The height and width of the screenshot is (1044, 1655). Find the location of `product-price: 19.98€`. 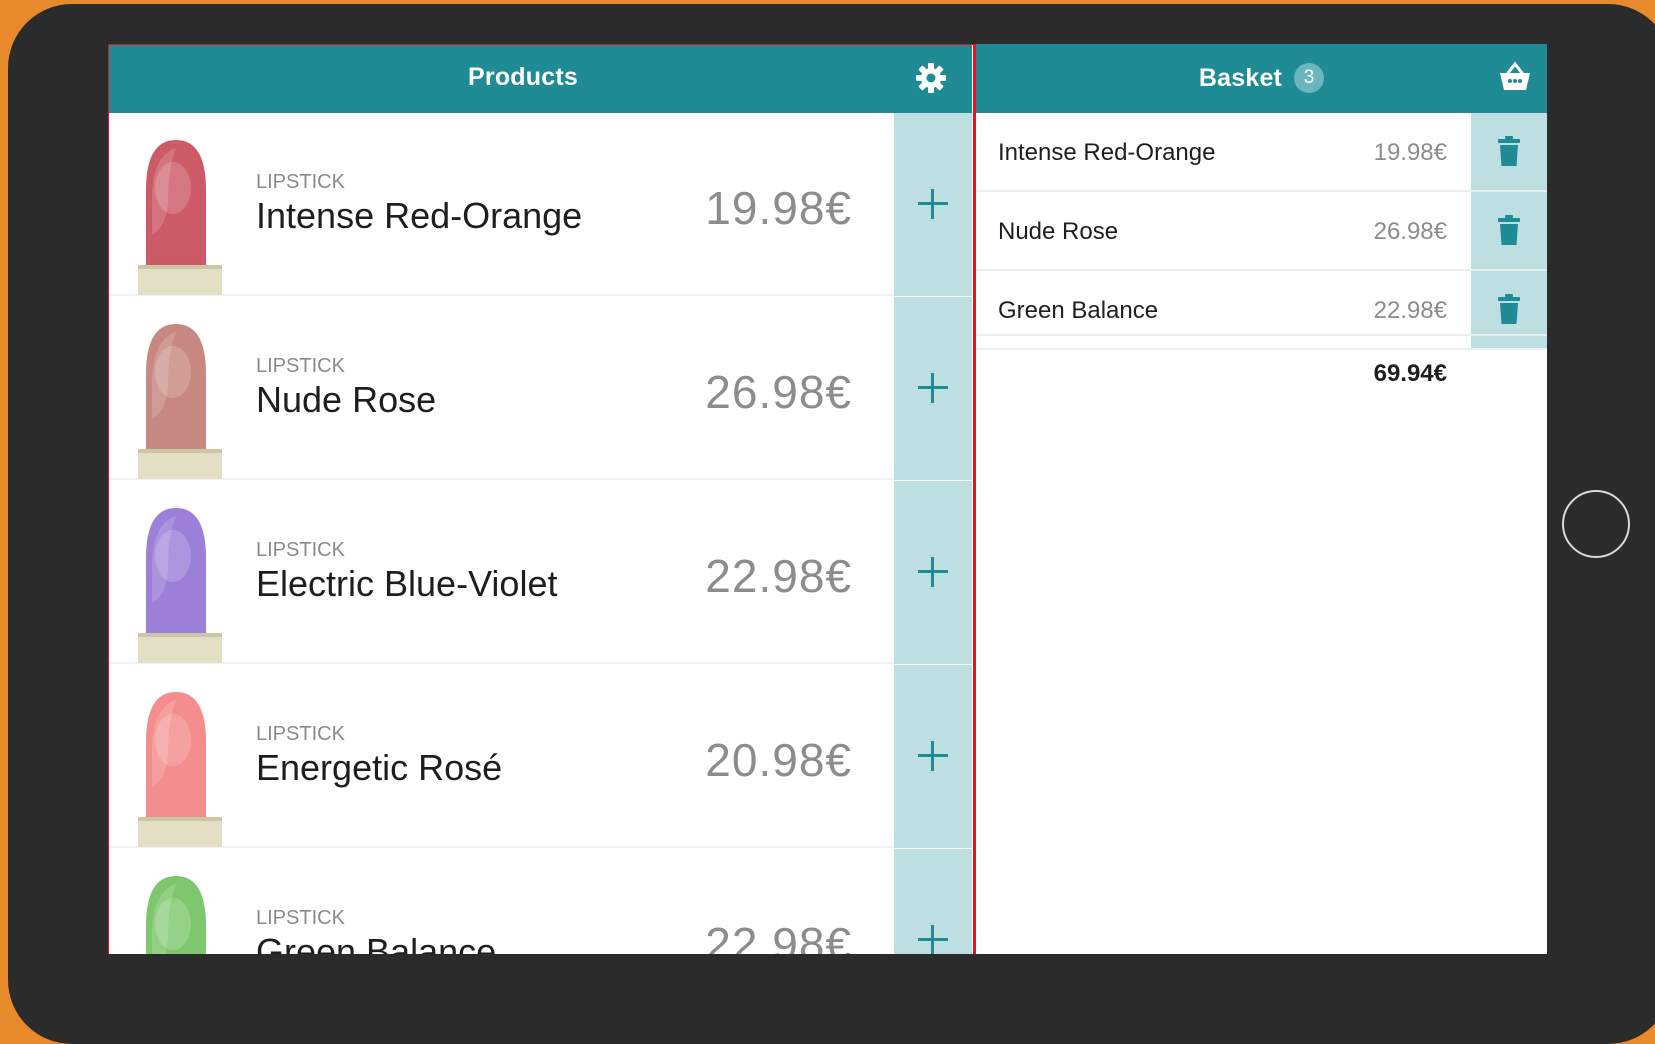

product-price: 19.98€ is located at coordinates (778, 208).